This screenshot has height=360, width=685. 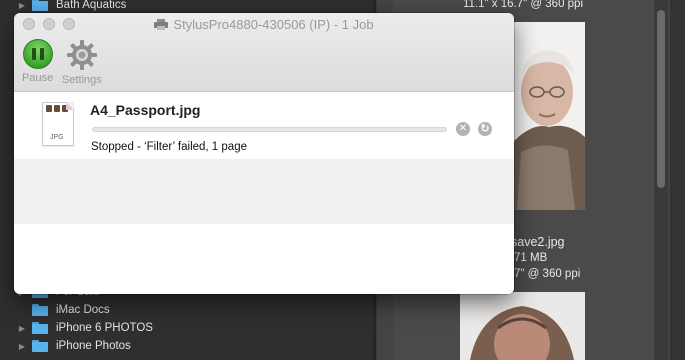 What do you see at coordinates (57, 137) in the screenshot?
I see `document-extension: JPG` at bounding box center [57, 137].